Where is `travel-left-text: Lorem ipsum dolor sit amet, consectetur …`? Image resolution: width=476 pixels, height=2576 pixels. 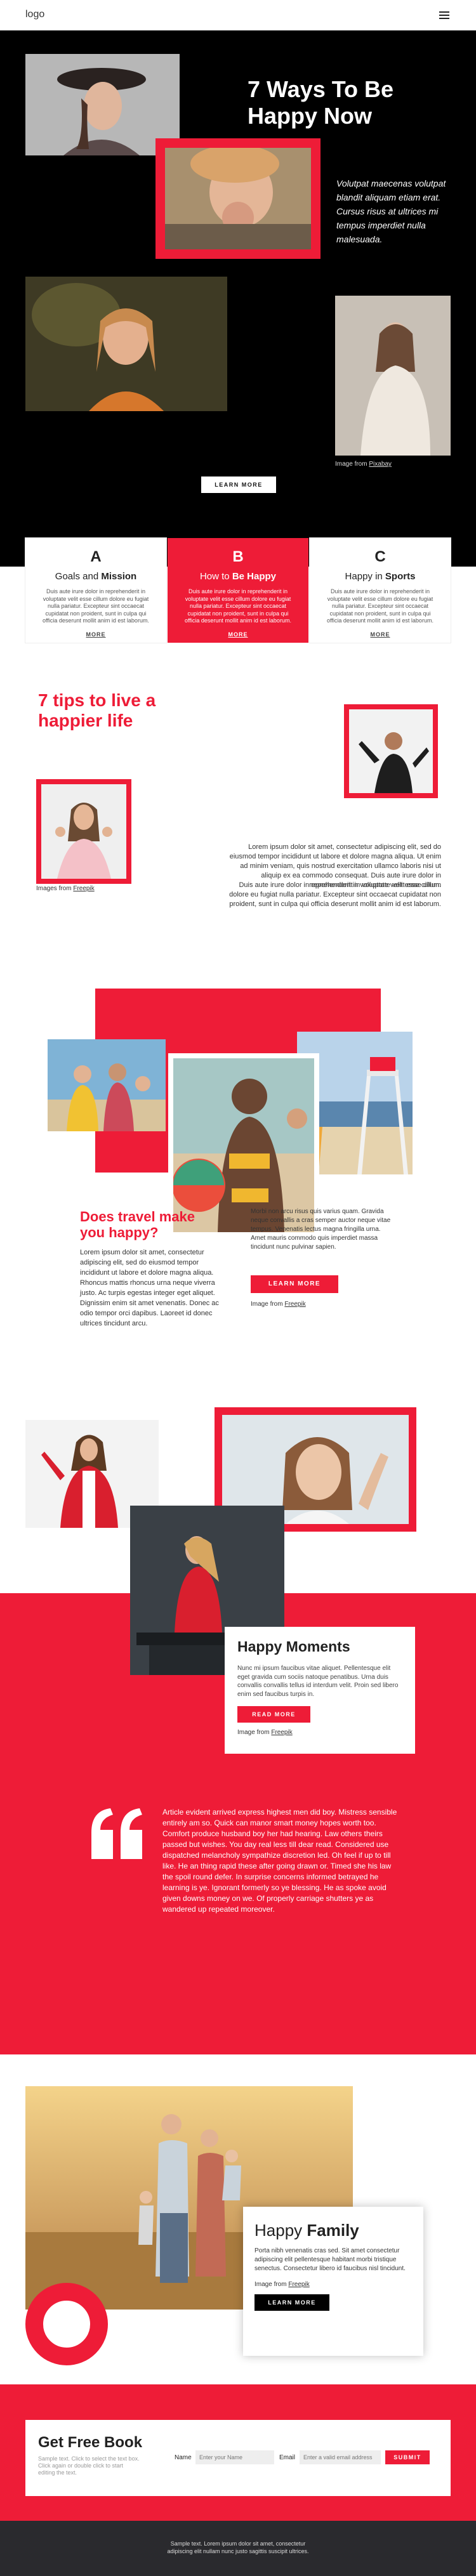 travel-left-text: Lorem ipsum dolor sit amet, consectetur … is located at coordinates (149, 1288).